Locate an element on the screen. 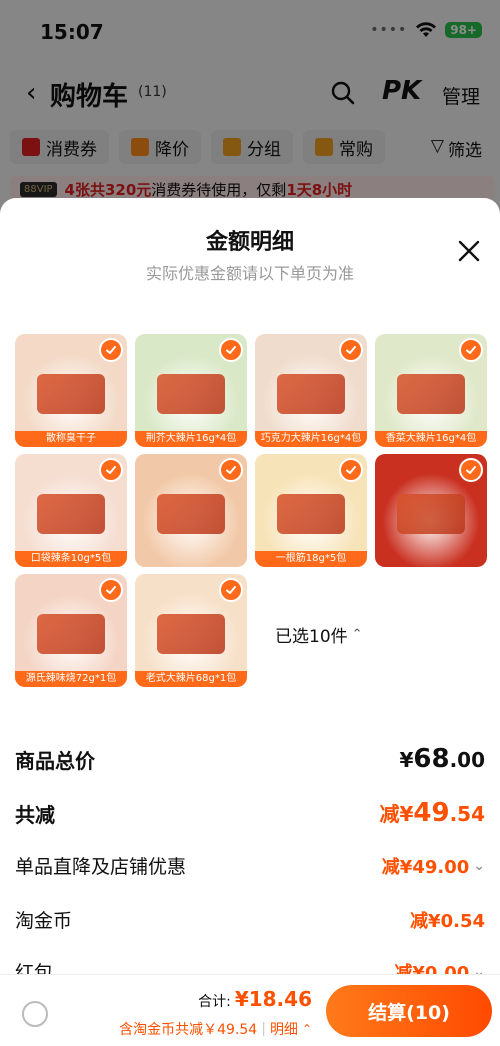  product-label: 源氏辣味烧72g*1包 is located at coordinates (71, 679).